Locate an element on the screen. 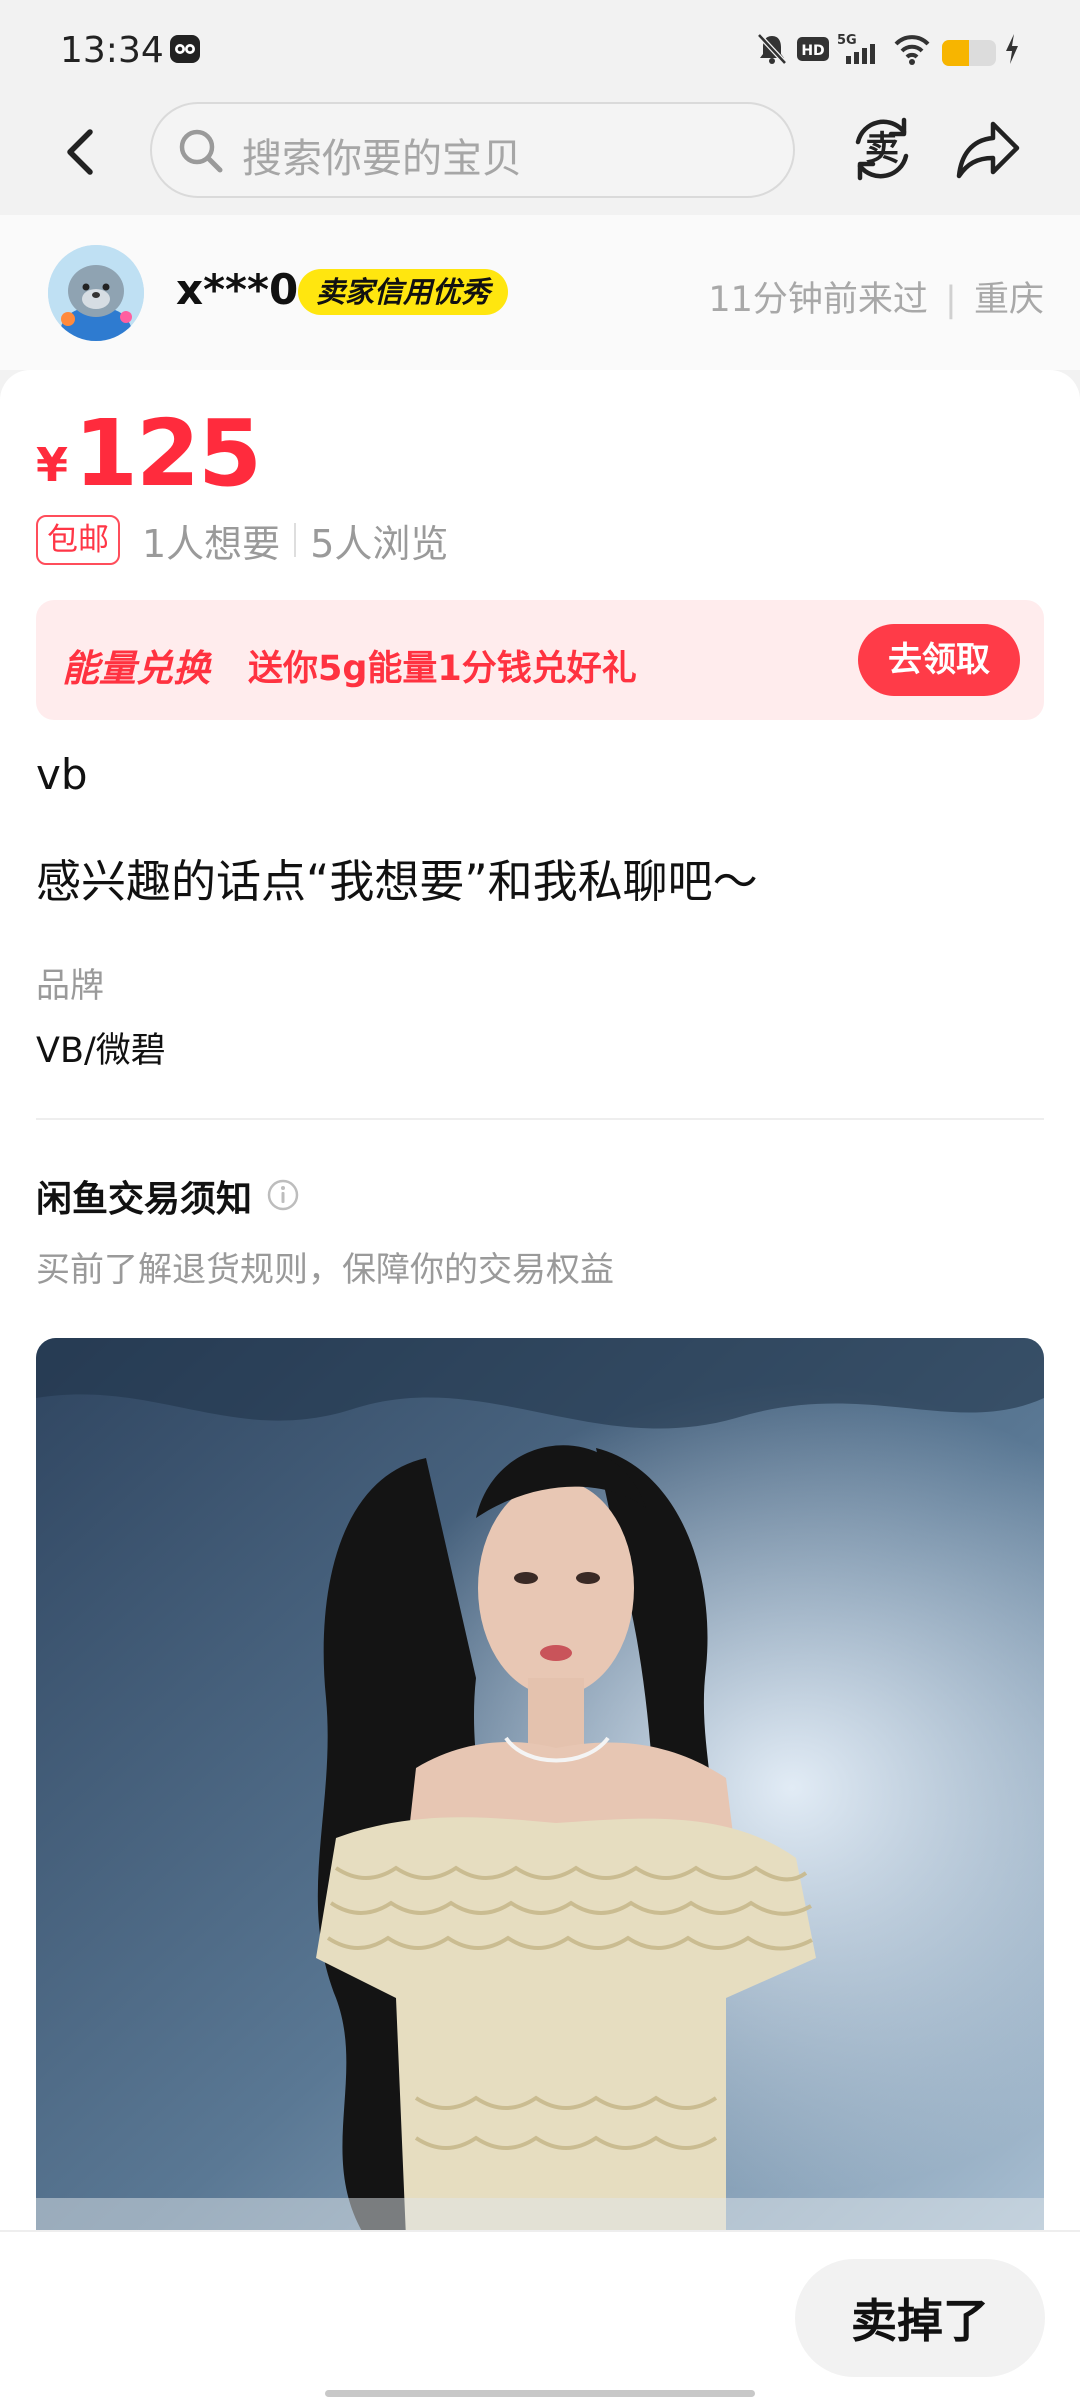  seller-activity: 11分钟前来过 | 重庆 is located at coordinates (876, 296).